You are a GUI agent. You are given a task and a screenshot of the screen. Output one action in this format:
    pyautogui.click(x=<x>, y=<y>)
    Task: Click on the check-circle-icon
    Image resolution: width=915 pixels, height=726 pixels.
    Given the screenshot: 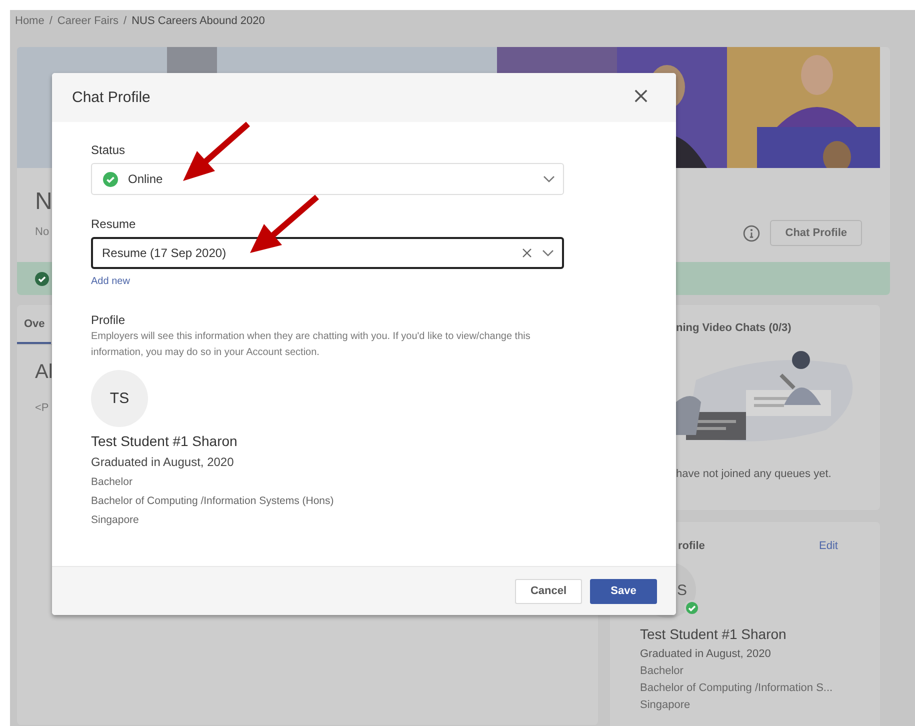 What is the action you would take?
    pyautogui.click(x=42, y=279)
    